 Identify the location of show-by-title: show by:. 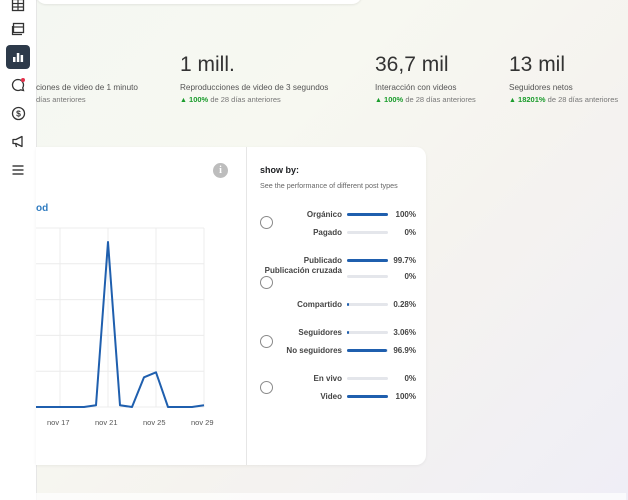
(280, 170).